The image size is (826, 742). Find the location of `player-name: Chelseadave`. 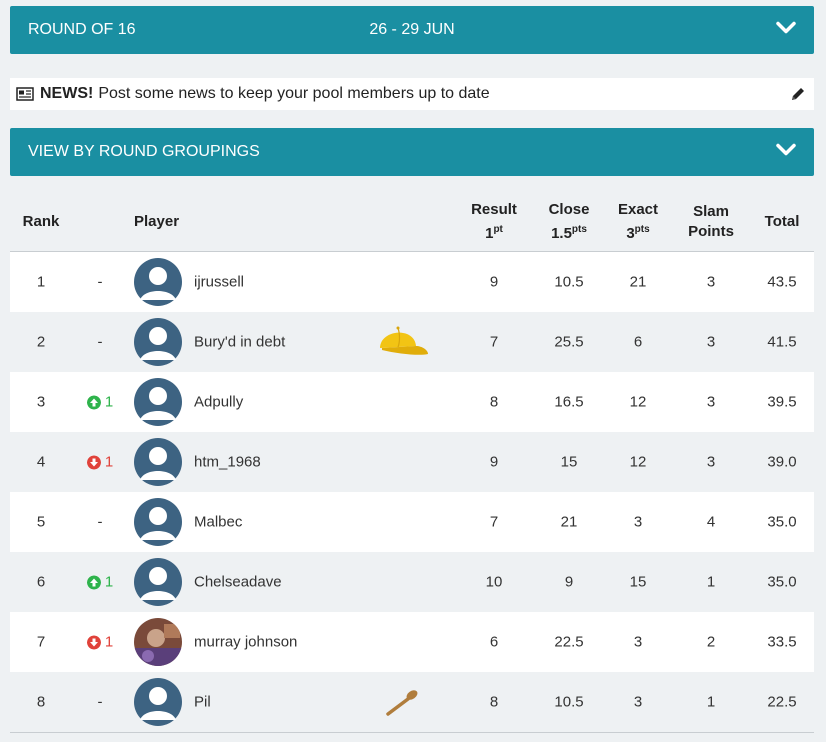

player-name: Chelseadave is located at coordinates (238, 582).